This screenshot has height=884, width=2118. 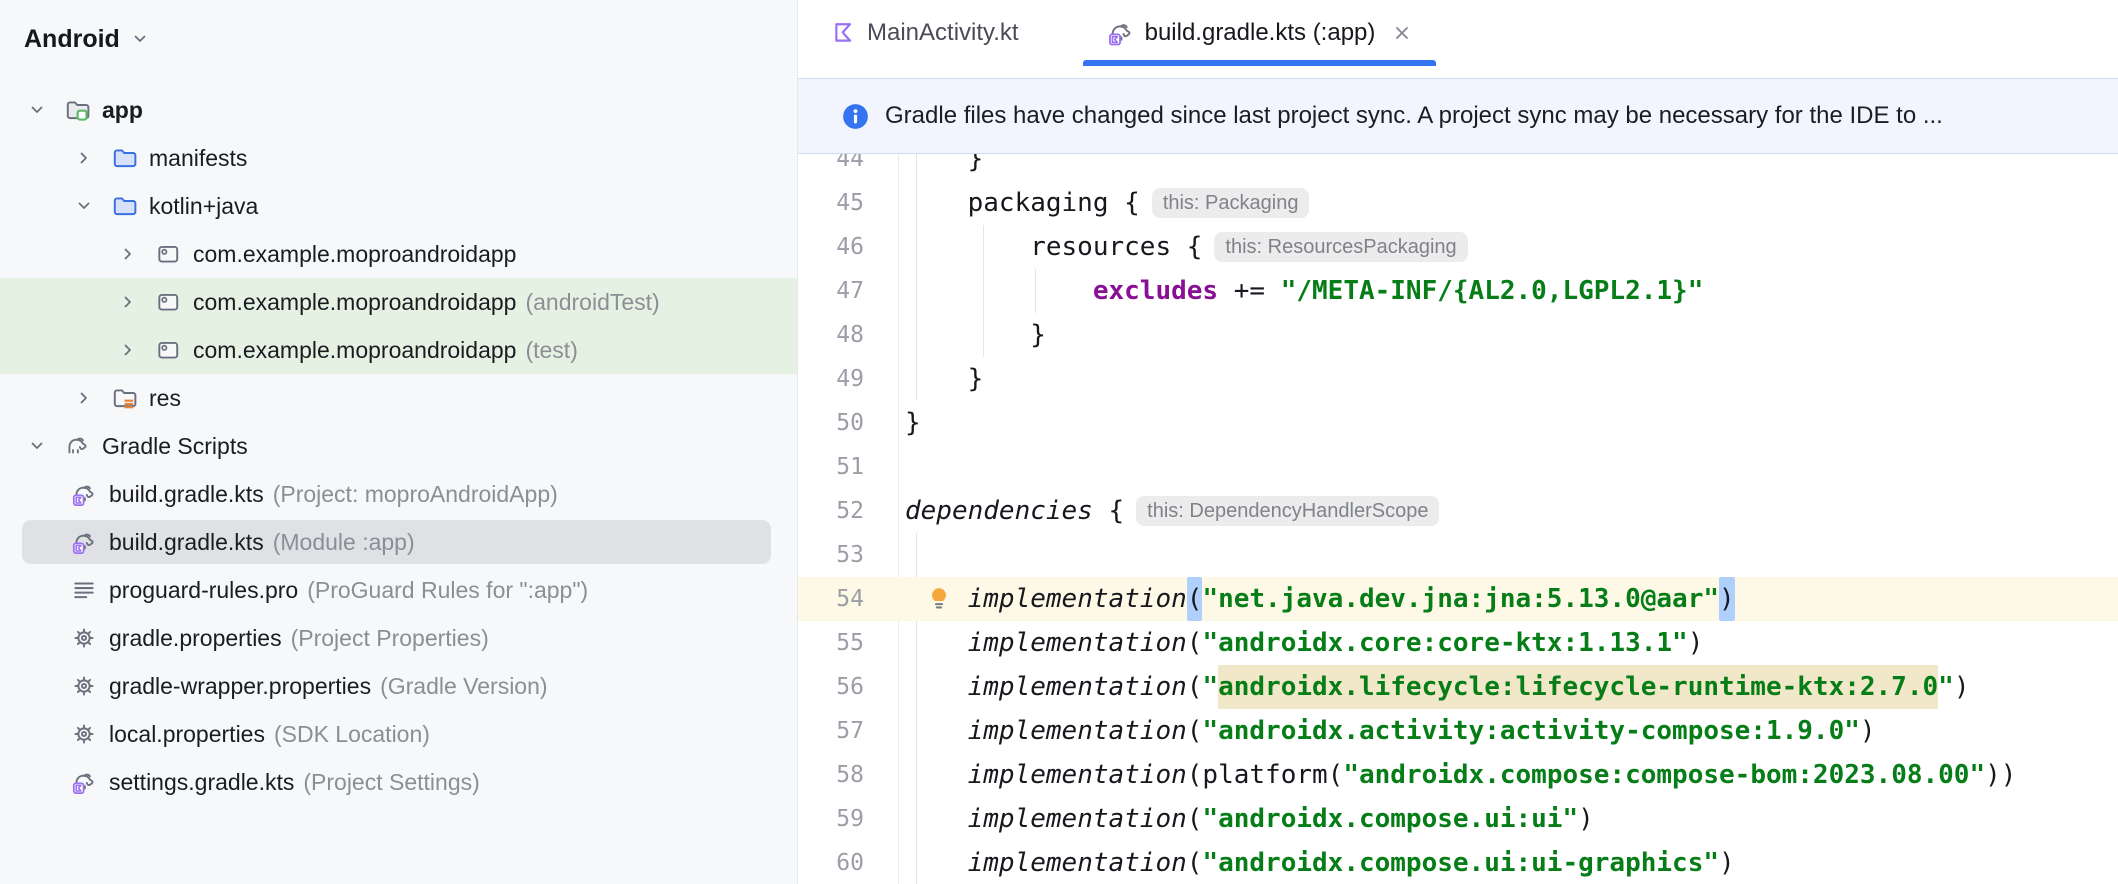 I want to click on line-number: 49, so click(x=850, y=379).